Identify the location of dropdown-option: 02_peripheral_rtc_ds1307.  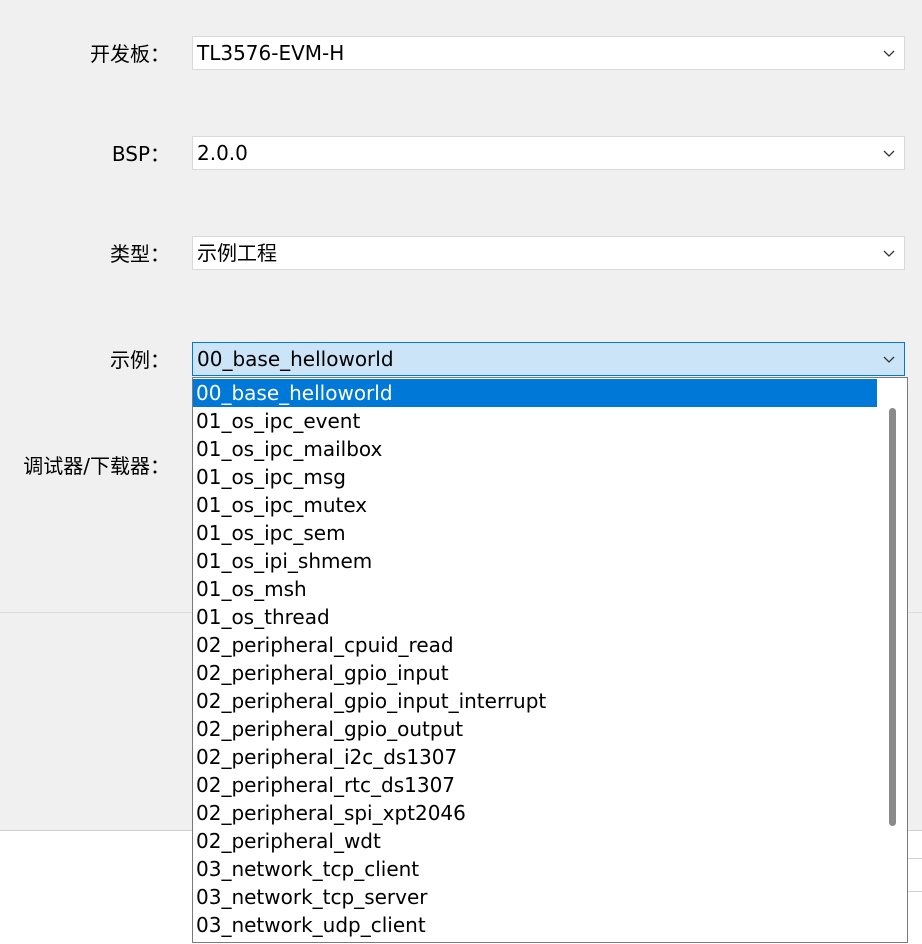
(535, 785).